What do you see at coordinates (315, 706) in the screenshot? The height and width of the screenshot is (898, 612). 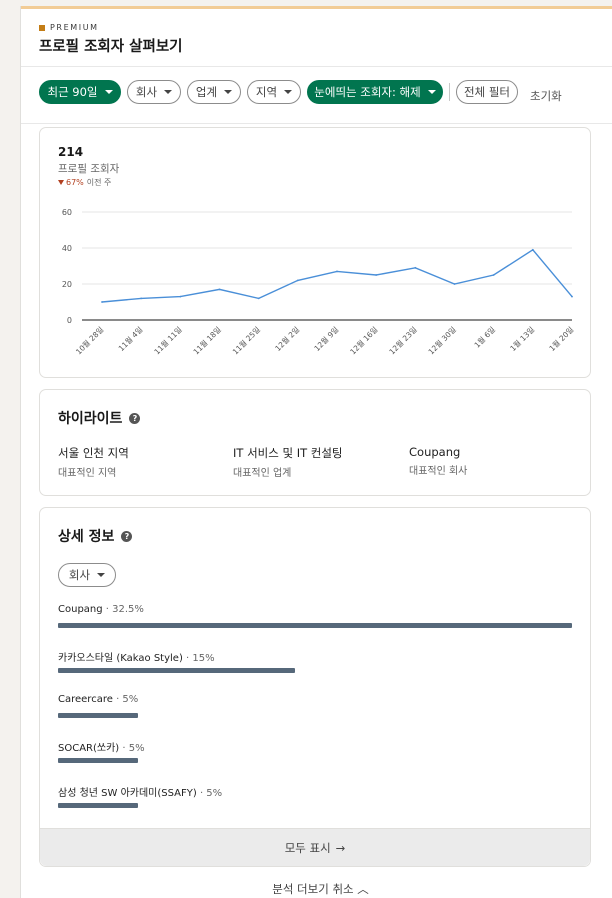 I see `company-row: Careercare · 5%` at bounding box center [315, 706].